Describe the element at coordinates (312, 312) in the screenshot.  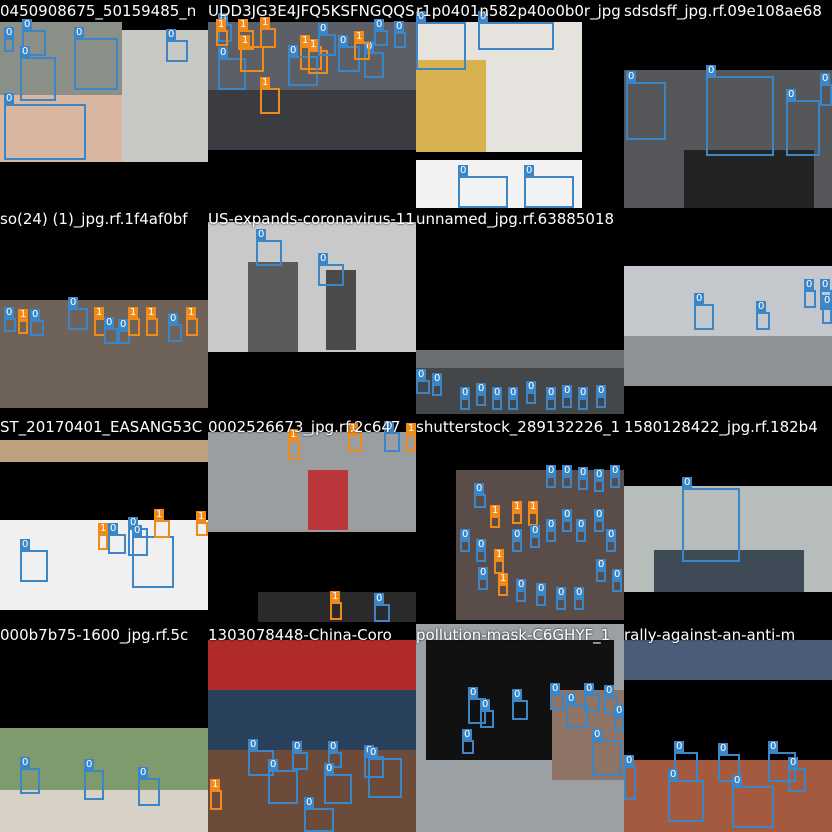
I see `mosaic-tile: US-expands-coronavirus-1125506900` at that location.